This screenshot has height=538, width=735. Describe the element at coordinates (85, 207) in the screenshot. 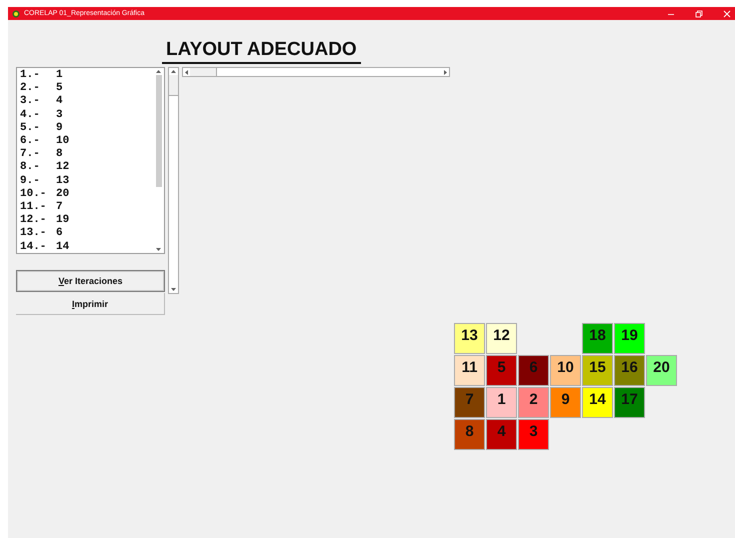

I see `list-item: 11.- 7` at that location.